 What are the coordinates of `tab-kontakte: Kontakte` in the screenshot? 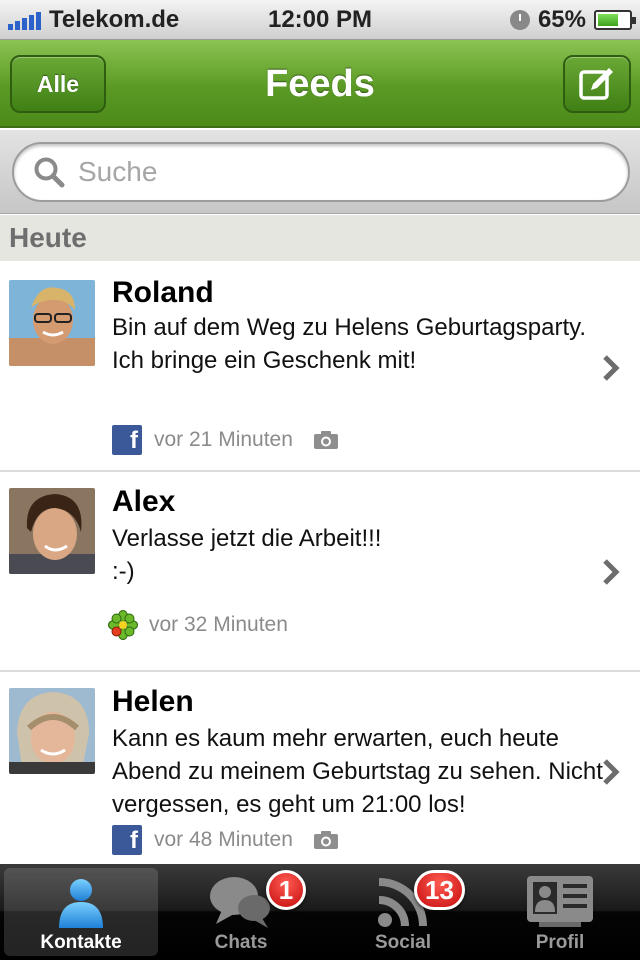 It's located at (81, 912).